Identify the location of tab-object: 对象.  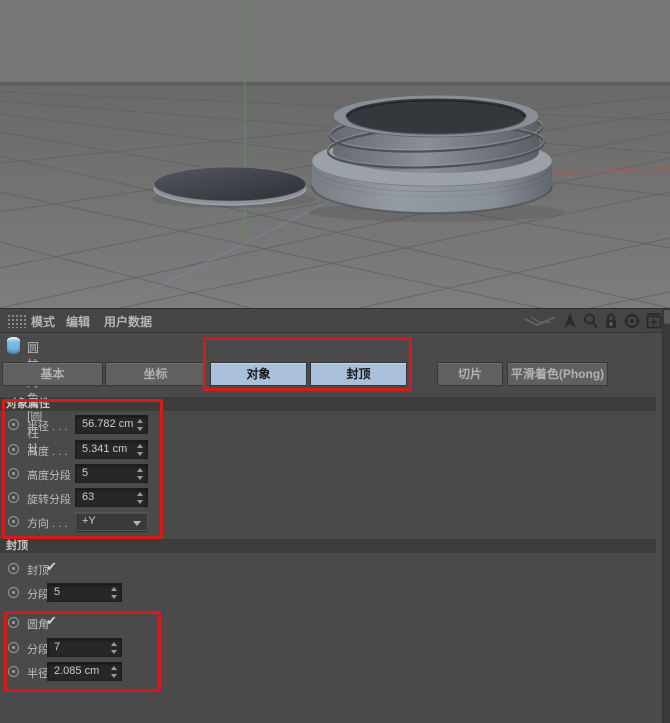
(258, 374).